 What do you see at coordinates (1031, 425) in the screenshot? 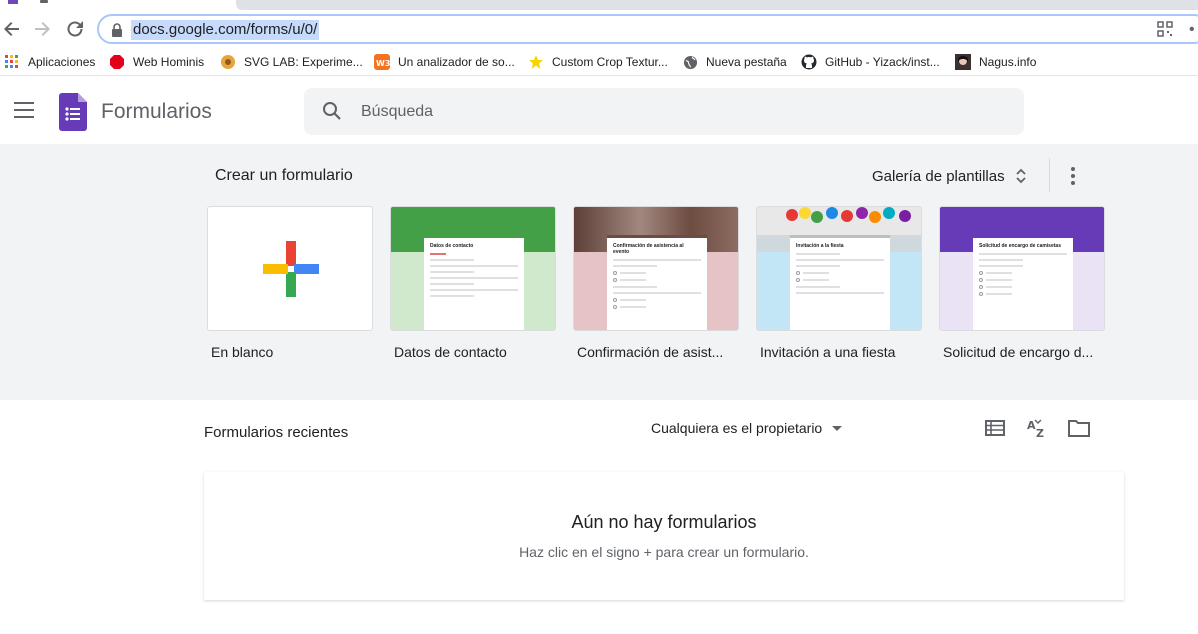
I see `svg-text: A` at bounding box center [1031, 425].